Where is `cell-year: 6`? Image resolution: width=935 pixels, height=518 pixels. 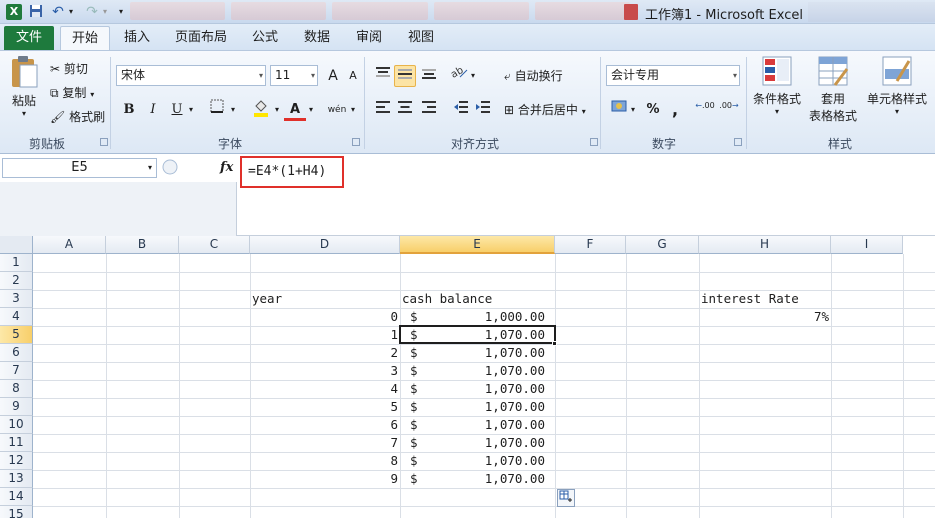
cell-year: 6 is located at coordinates (325, 425).